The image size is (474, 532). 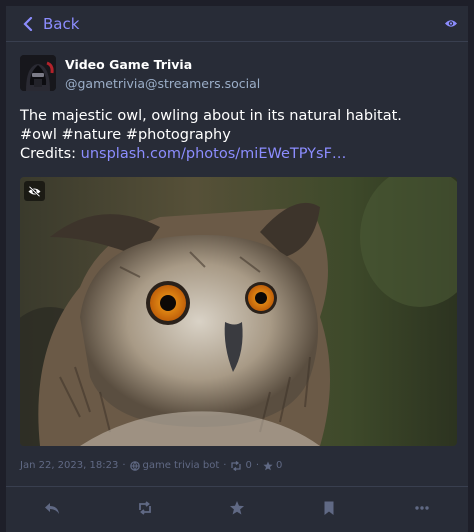 I want to click on globe-icon, so click(x=134, y=465).